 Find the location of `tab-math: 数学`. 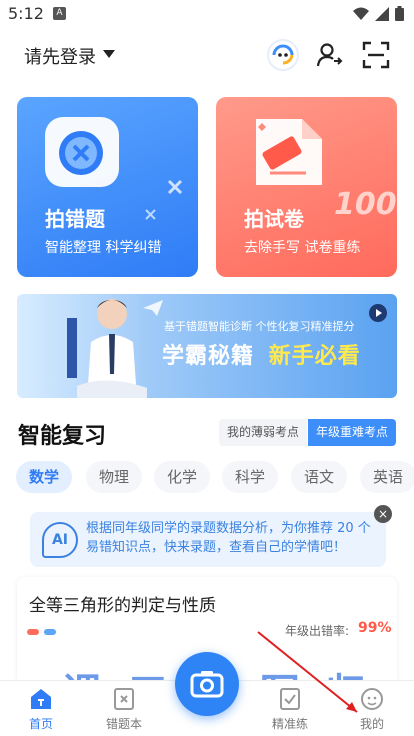

tab-math: 数学 is located at coordinates (44, 477).